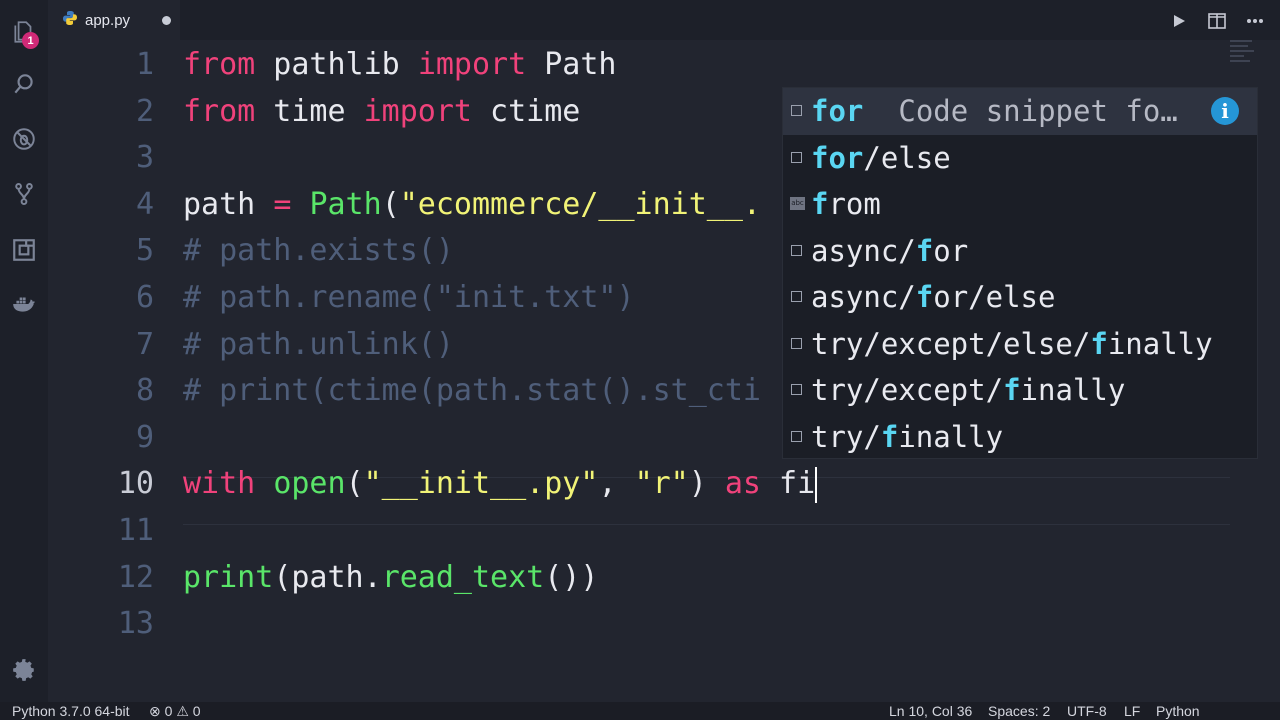 The image size is (1280, 720). Describe the element at coordinates (571, 577) in the screenshot. I see `code-token: ())` at that location.